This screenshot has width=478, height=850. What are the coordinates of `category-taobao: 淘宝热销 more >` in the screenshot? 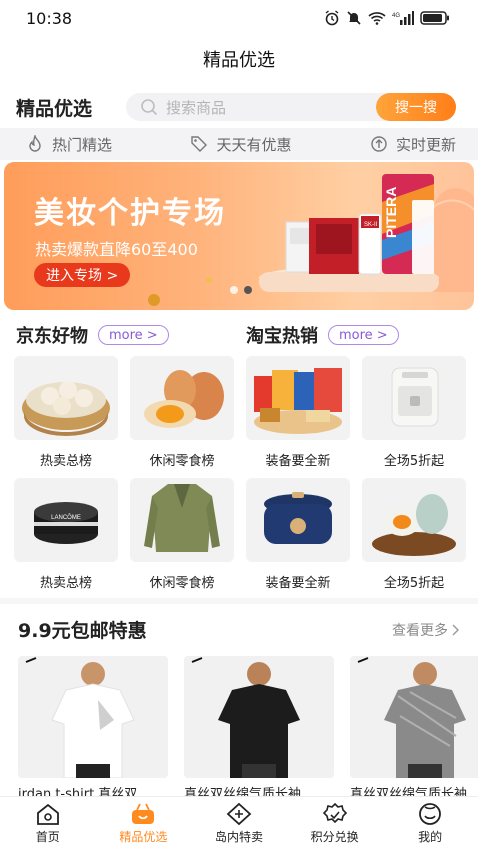 It's located at (322, 335).